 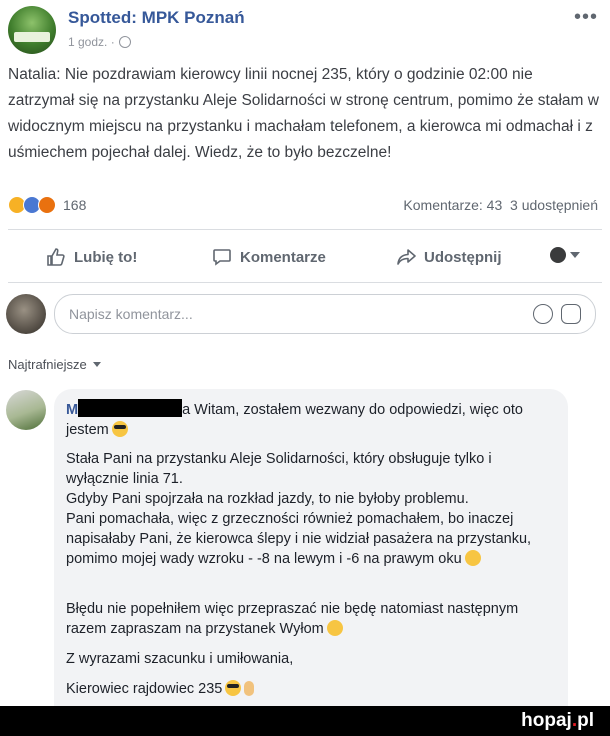 I want to click on emoji-icon, so click(x=543, y=314).